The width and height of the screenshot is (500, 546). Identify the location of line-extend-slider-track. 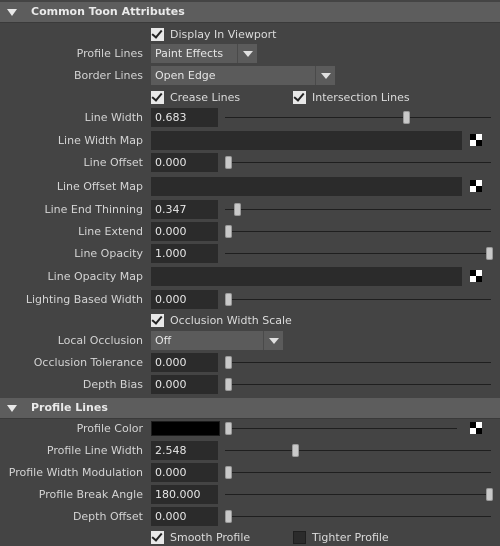
(358, 231).